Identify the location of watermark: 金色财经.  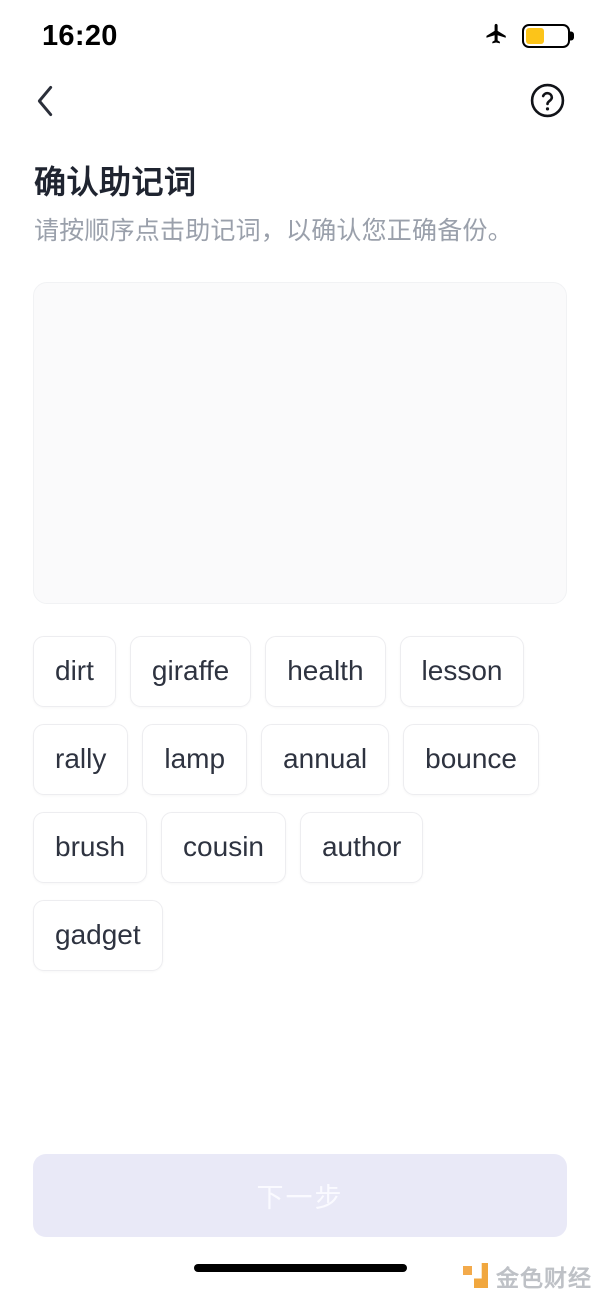
(527, 1276).